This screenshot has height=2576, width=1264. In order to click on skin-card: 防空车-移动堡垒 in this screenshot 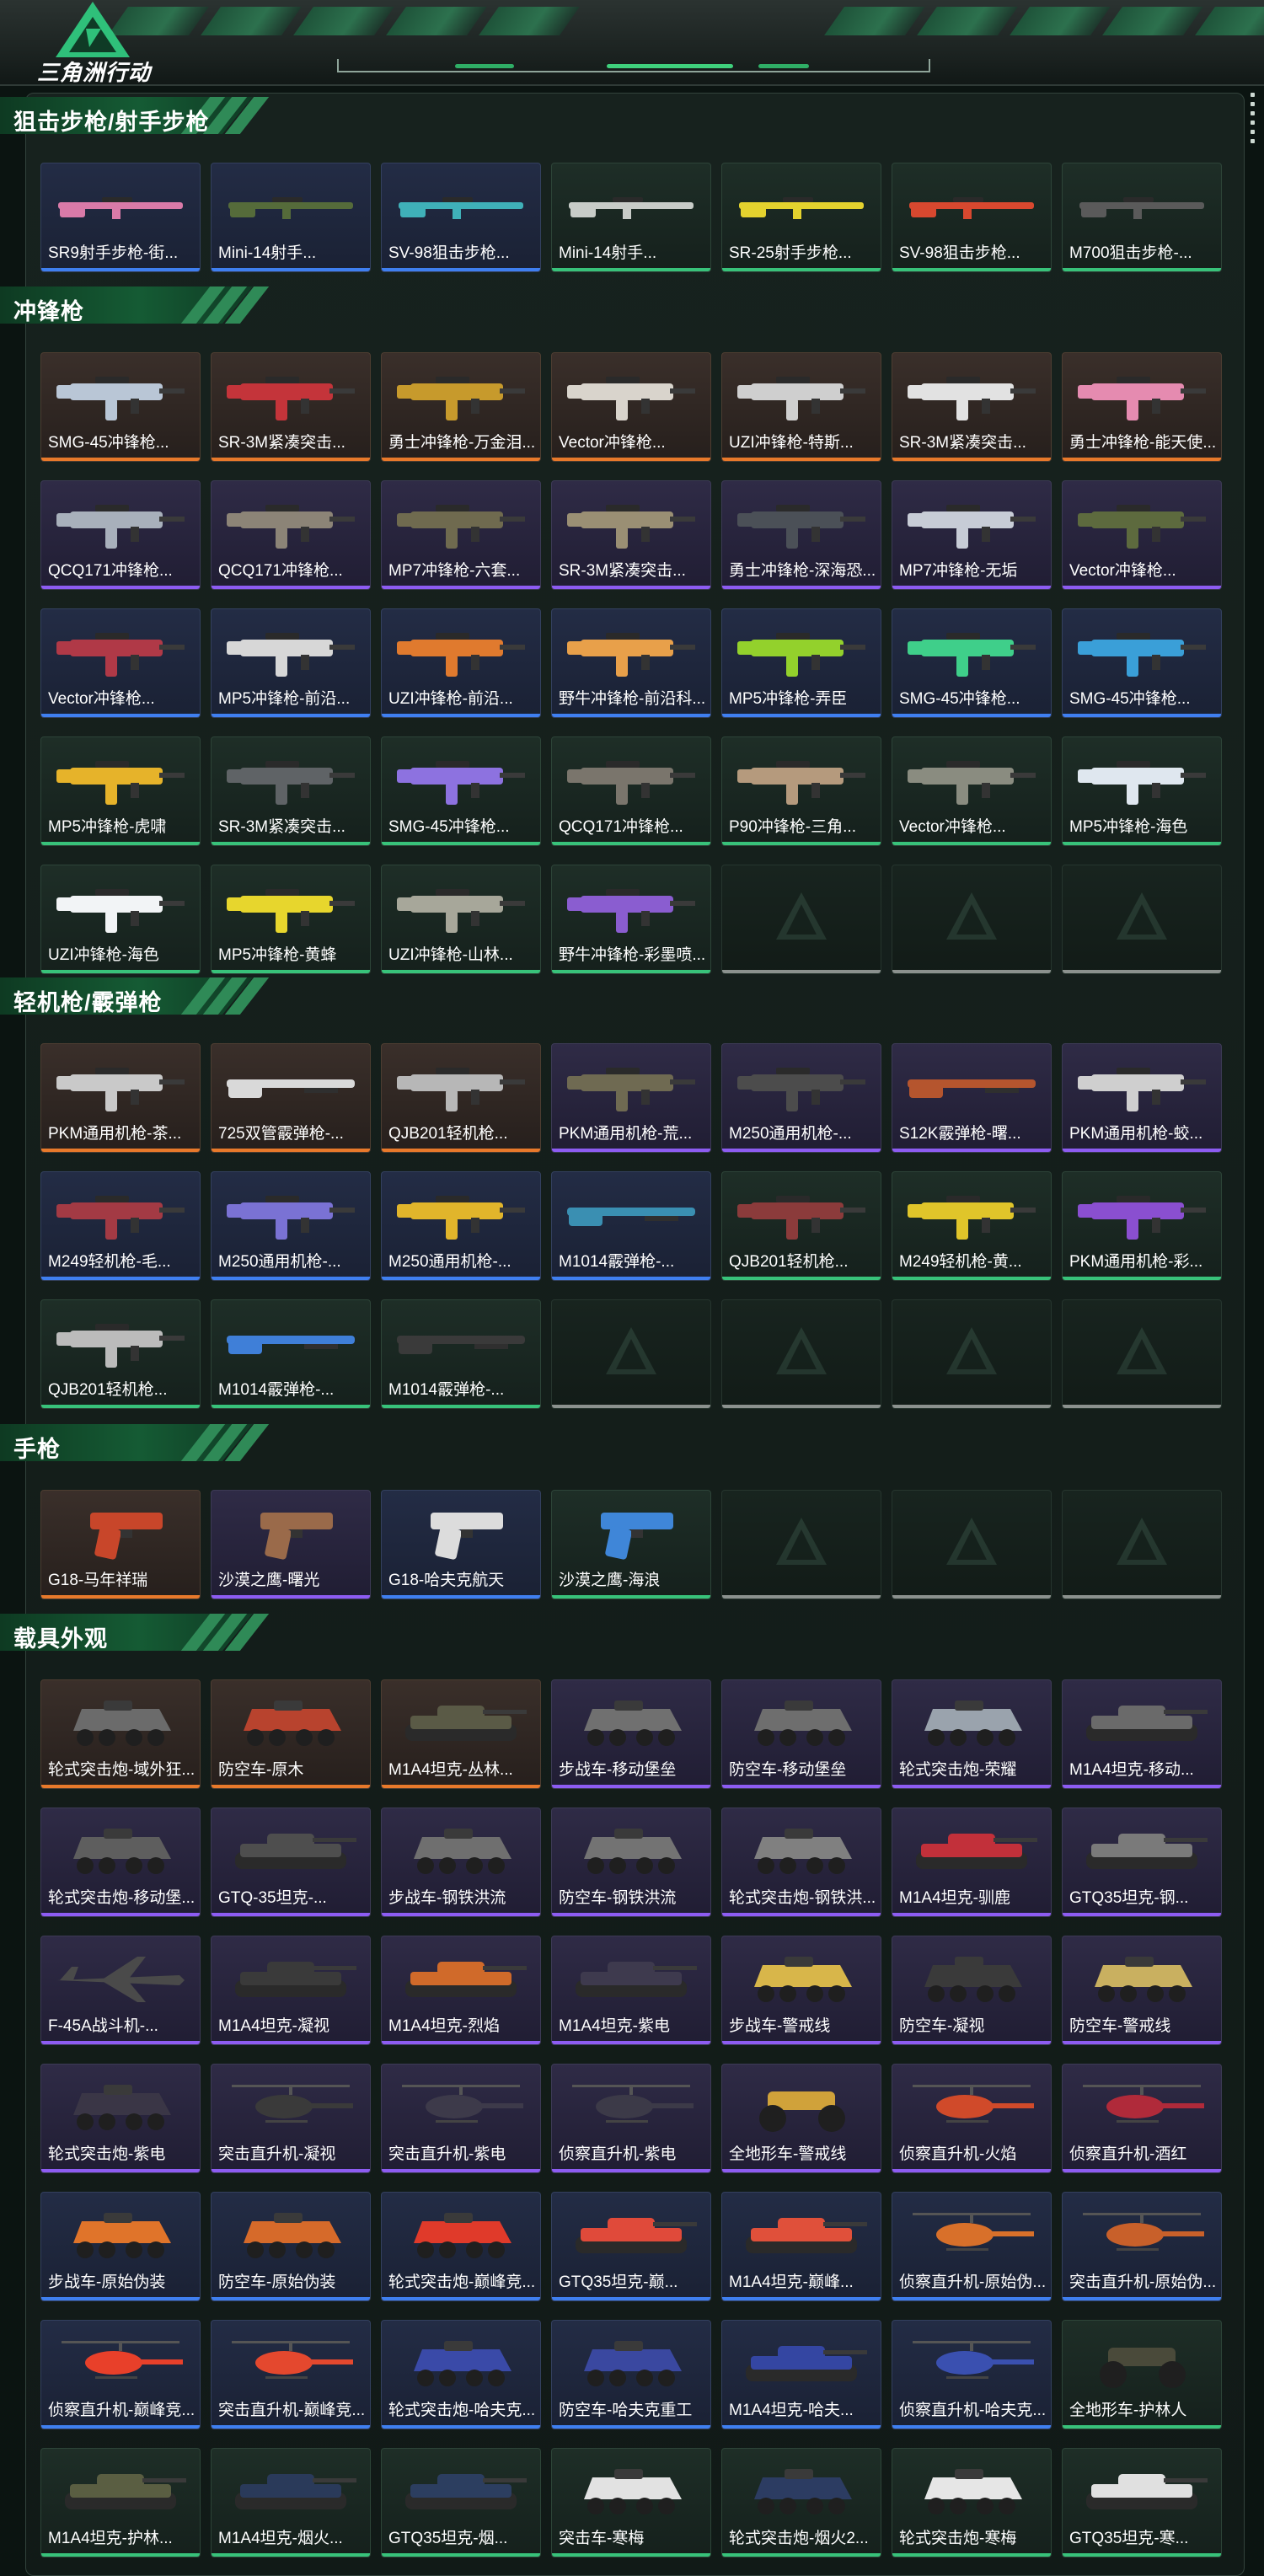, I will do `click(801, 1734)`.